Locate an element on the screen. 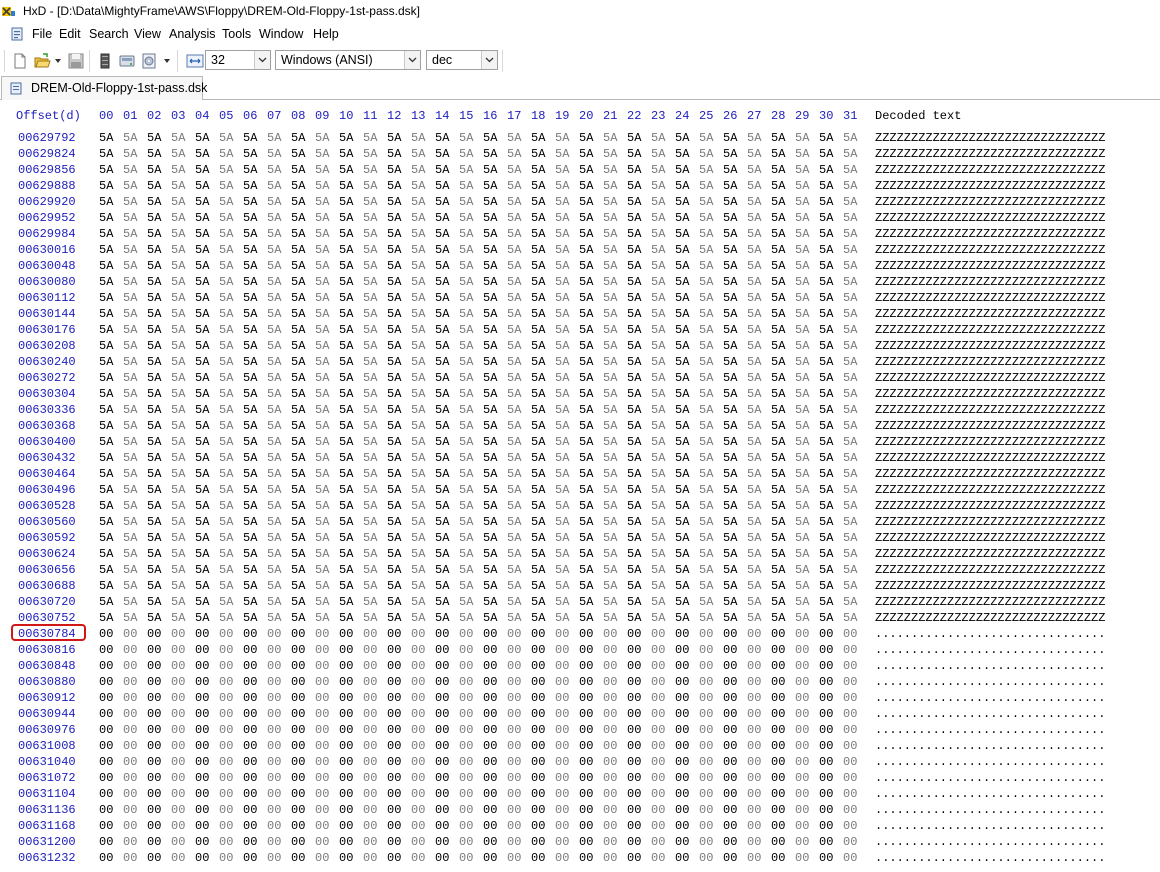 This screenshot has width=1160, height=872. decoded-text-cell: ZZZZZZZZZZZZZZZZZZZZZZZZZZZZZZZZ is located at coordinates (990, 346).